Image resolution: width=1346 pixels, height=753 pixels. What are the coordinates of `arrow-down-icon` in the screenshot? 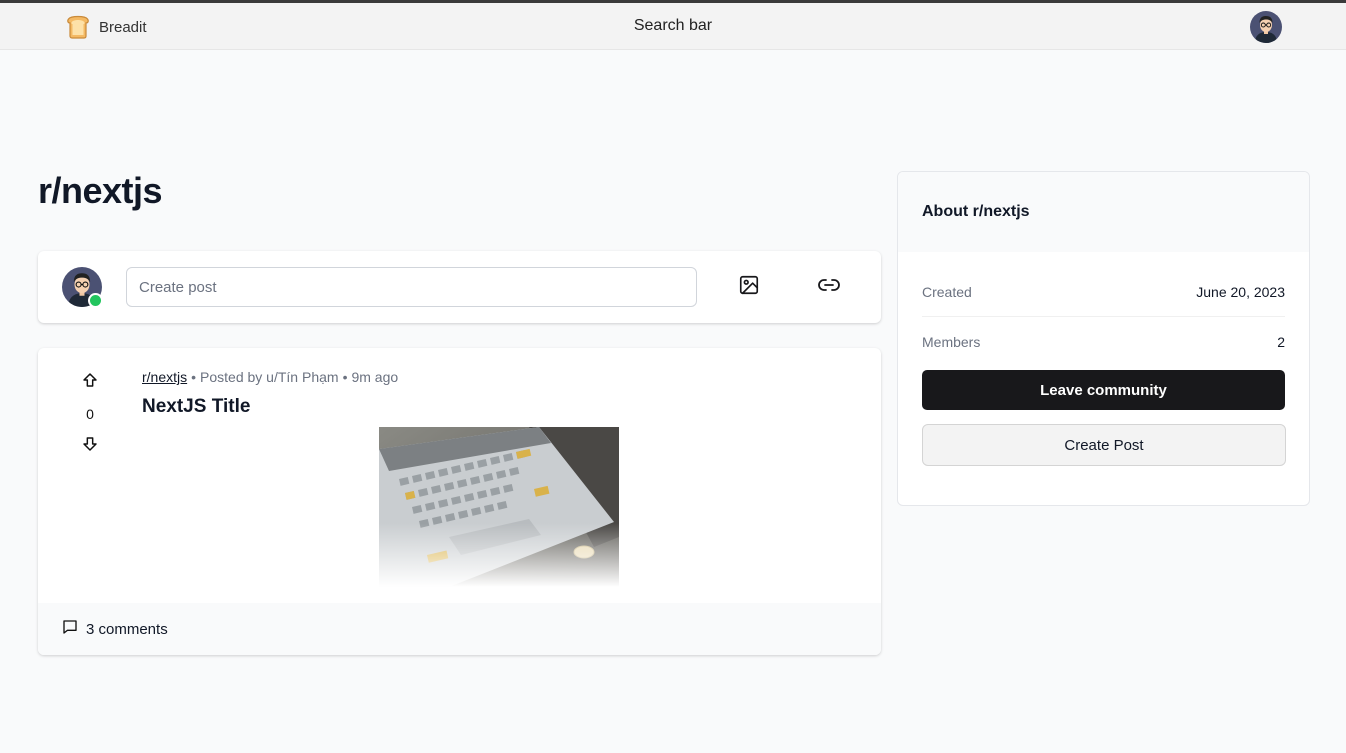 It's located at (90, 446).